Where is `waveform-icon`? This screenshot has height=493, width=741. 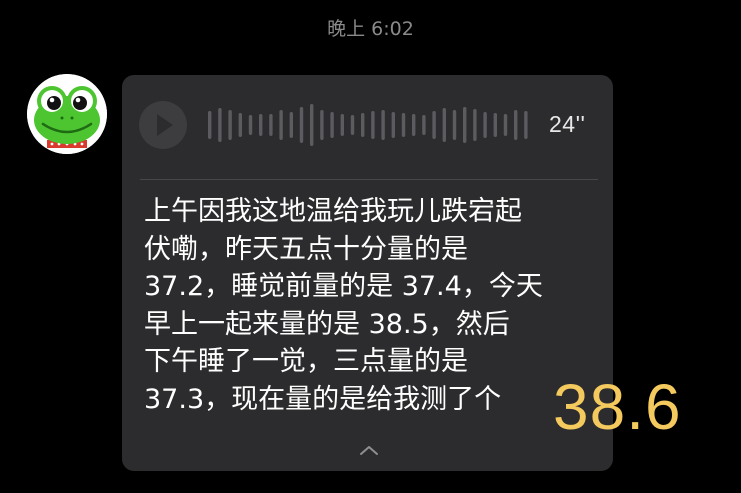 waveform-icon is located at coordinates (368, 125).